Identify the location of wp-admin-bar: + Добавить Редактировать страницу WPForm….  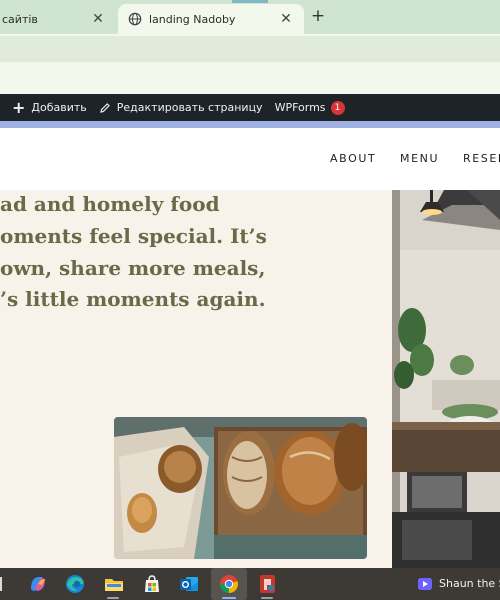
(250, 107).